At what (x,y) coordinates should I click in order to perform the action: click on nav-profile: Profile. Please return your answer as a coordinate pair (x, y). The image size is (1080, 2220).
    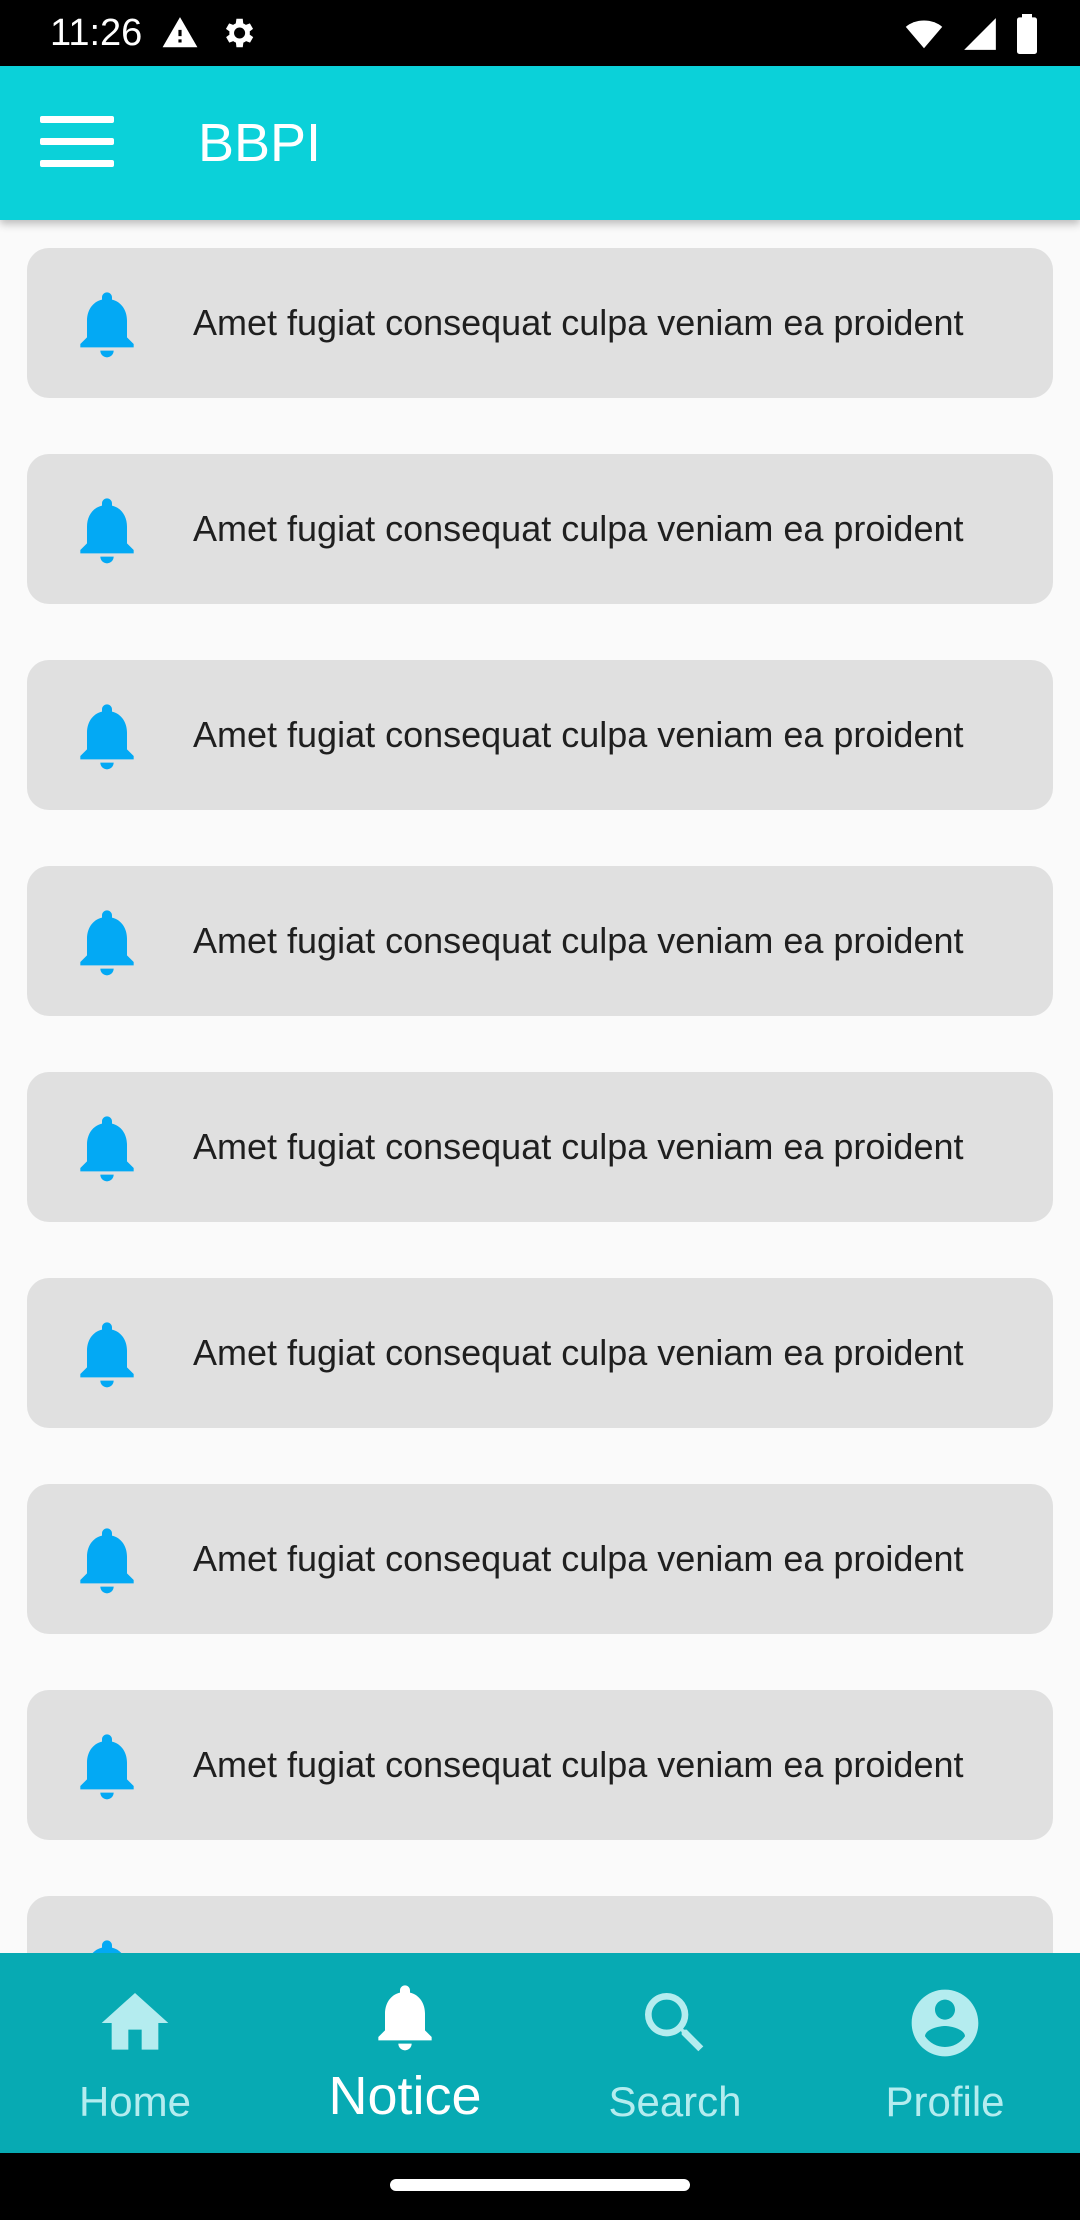
    Looking at the image, I should click on (945, 2053).